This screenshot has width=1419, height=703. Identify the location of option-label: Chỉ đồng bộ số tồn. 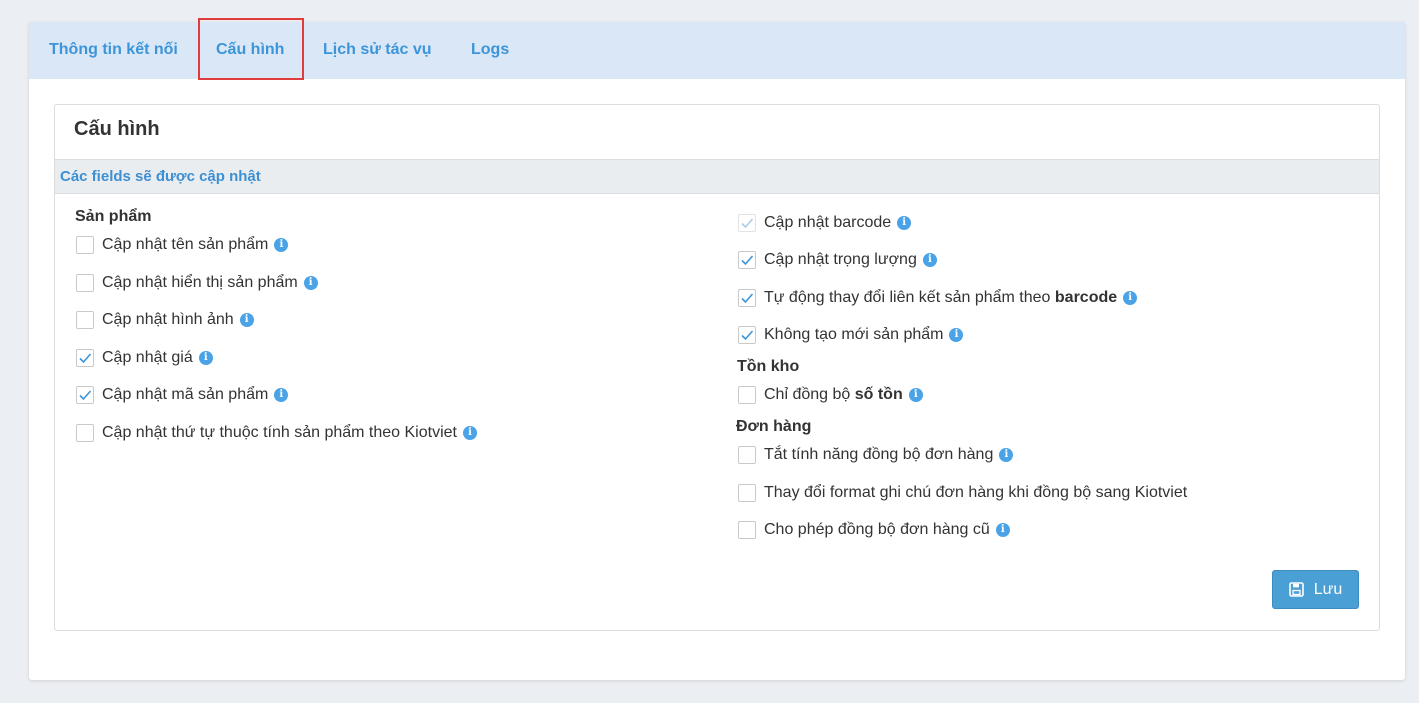
(833, 395).